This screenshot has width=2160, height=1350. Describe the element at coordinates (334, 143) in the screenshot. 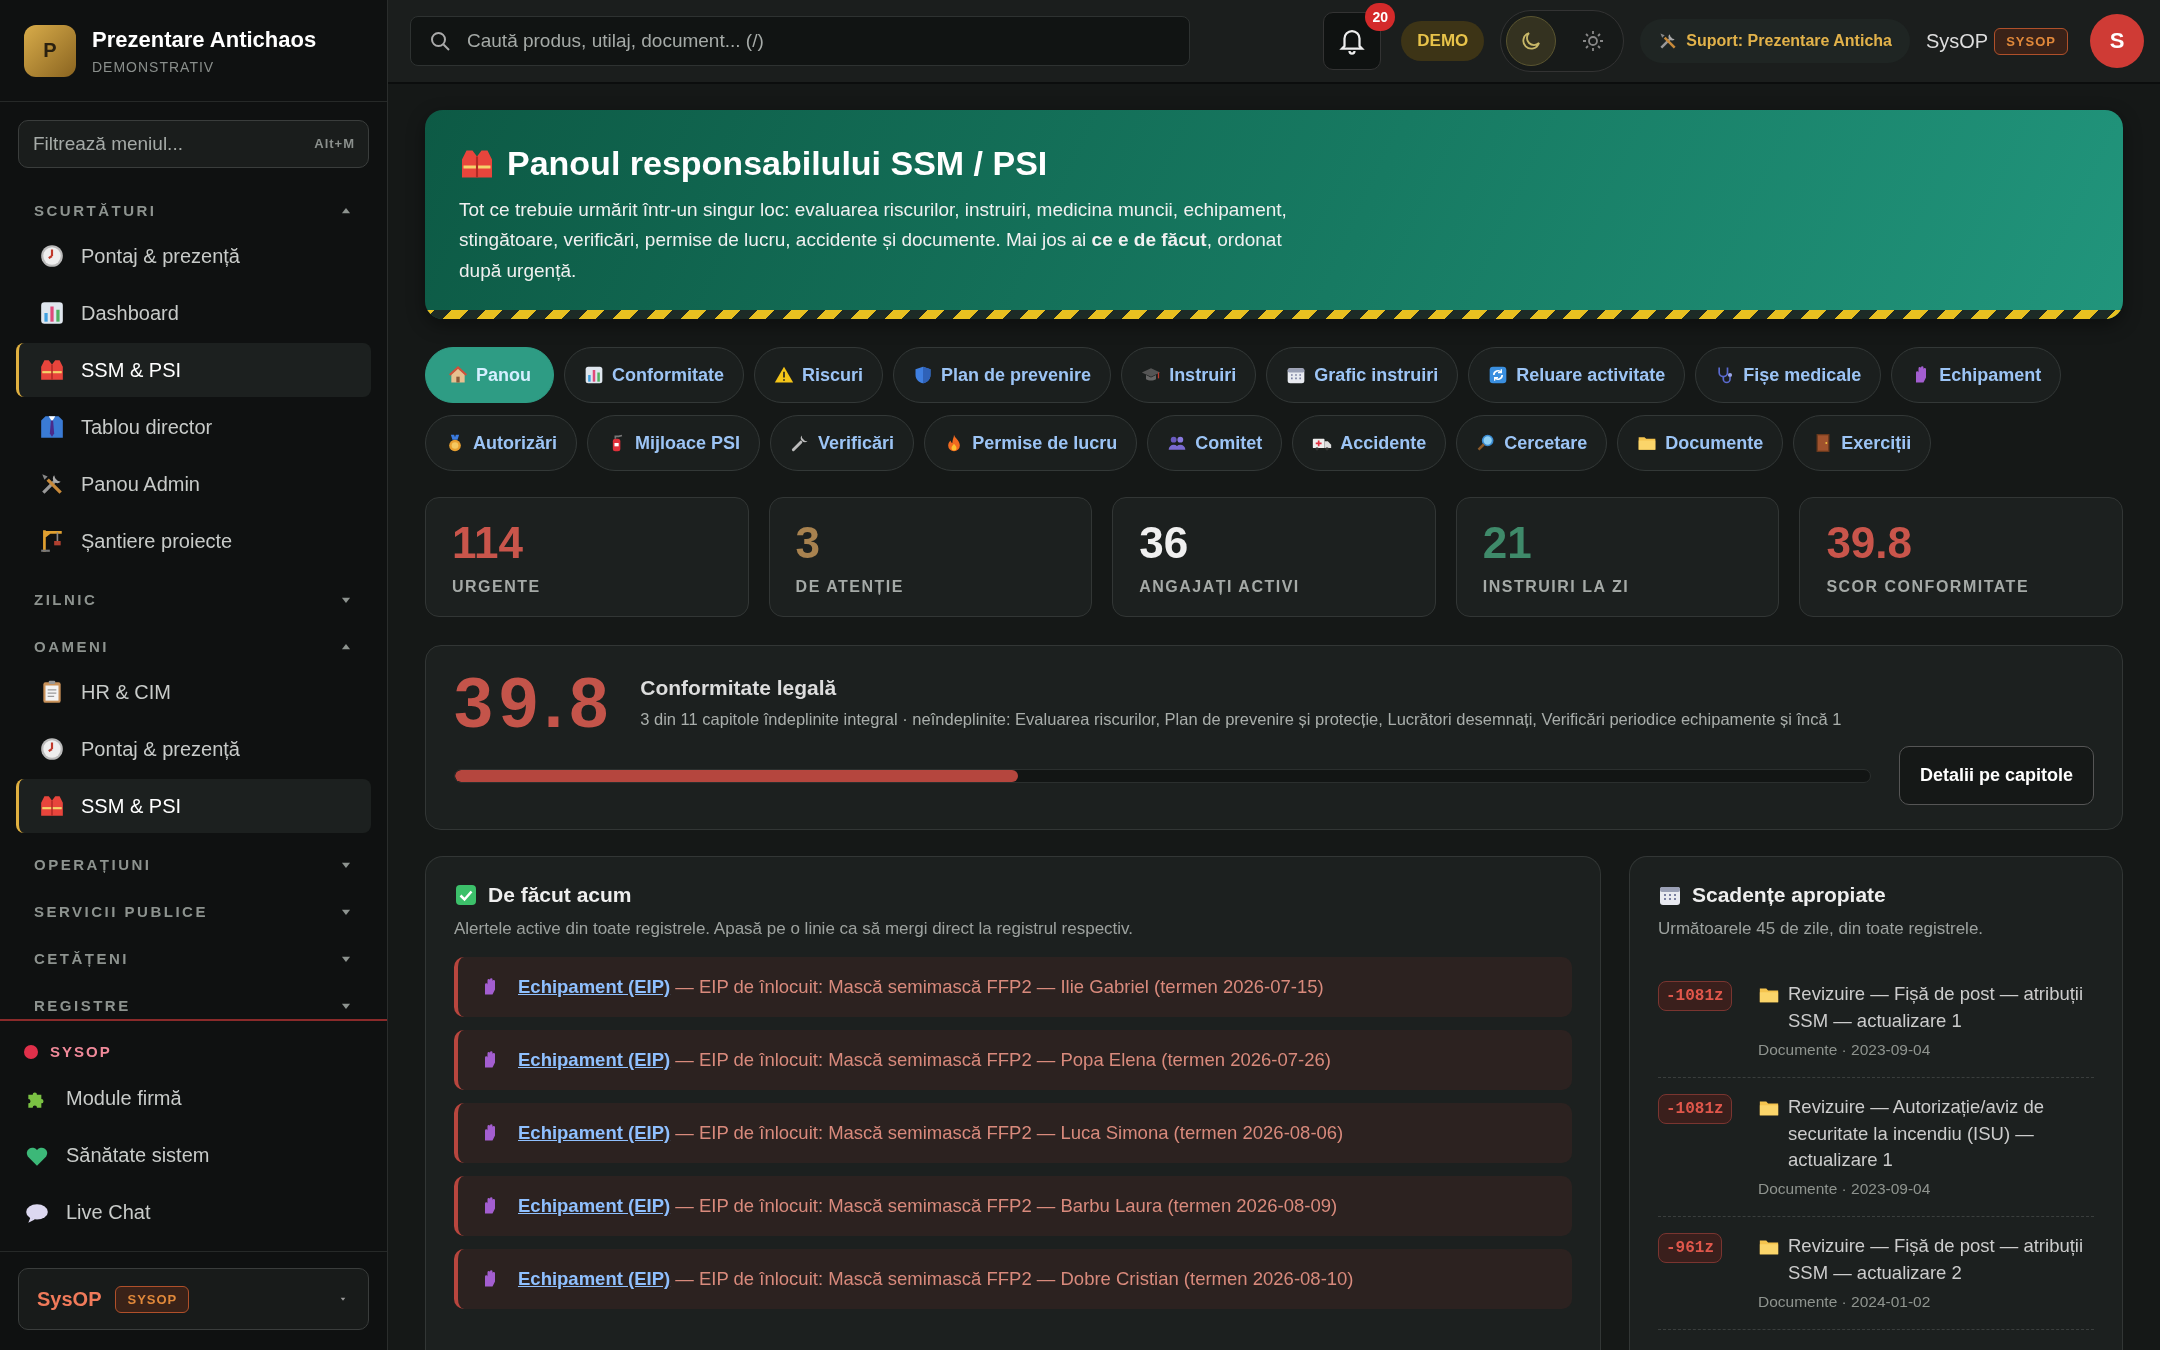

I see `shortcut-hint: Alt+M` at that location.